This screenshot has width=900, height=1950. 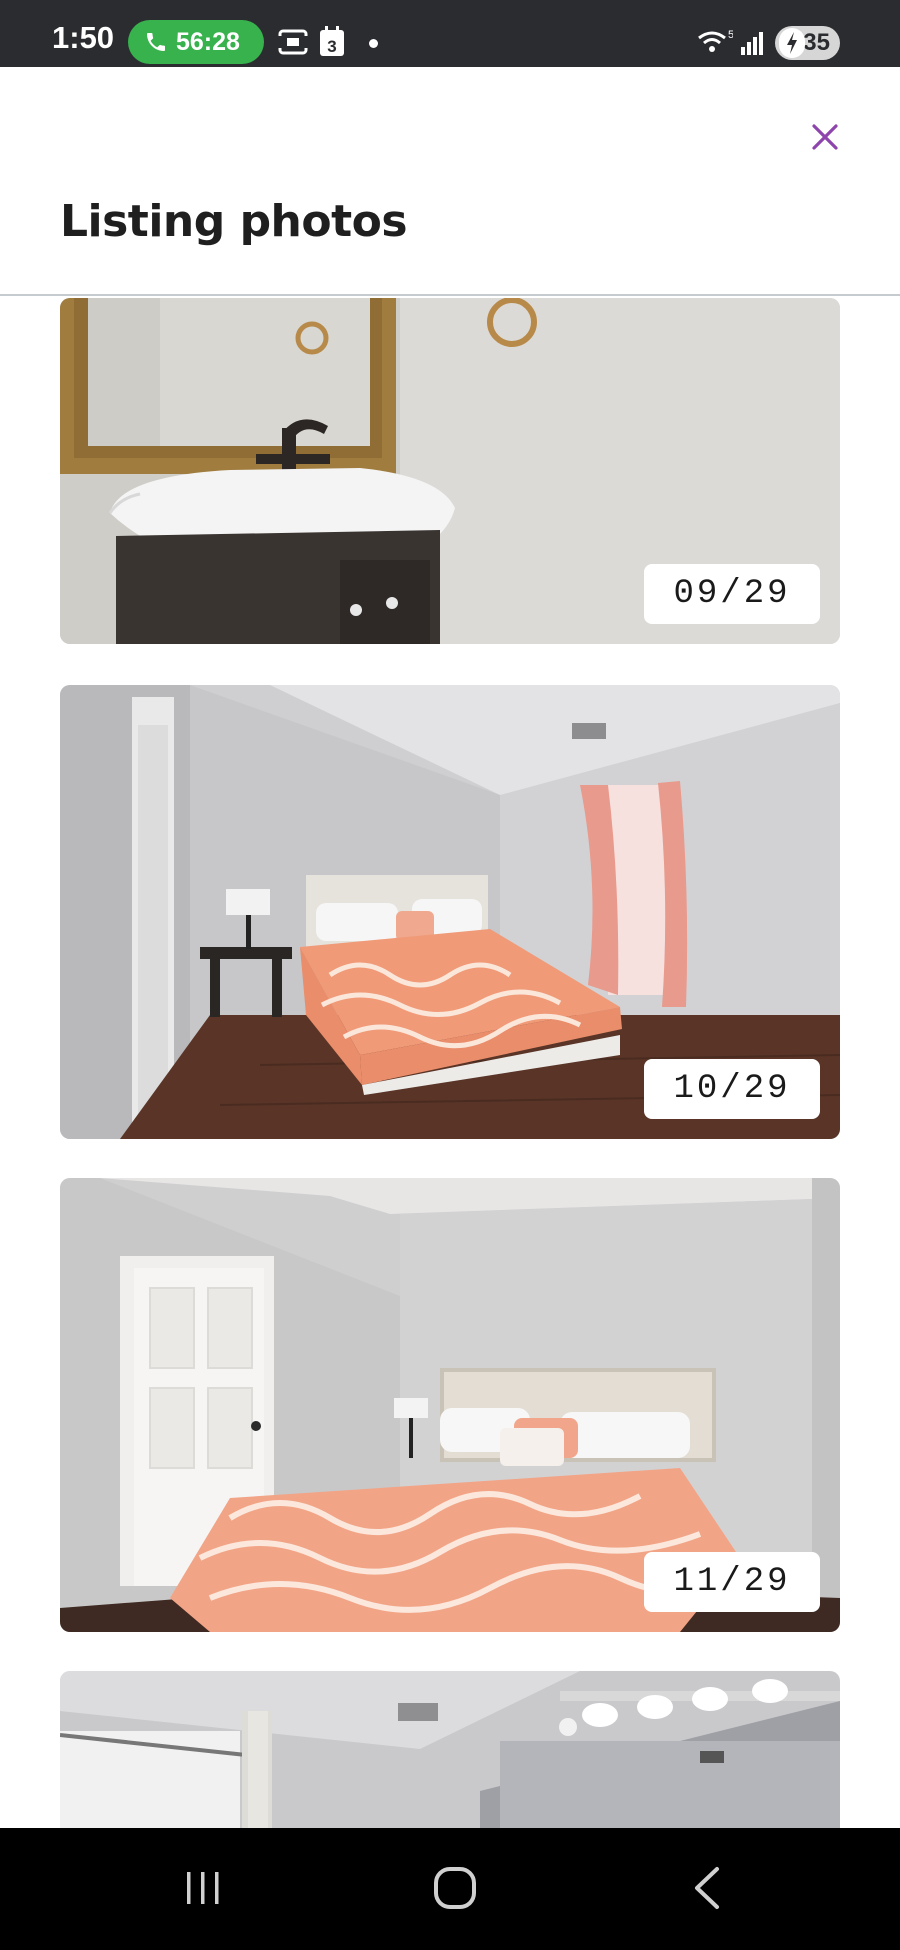 I want to click on call-duration: 56:28, so click(x=208, y=41).